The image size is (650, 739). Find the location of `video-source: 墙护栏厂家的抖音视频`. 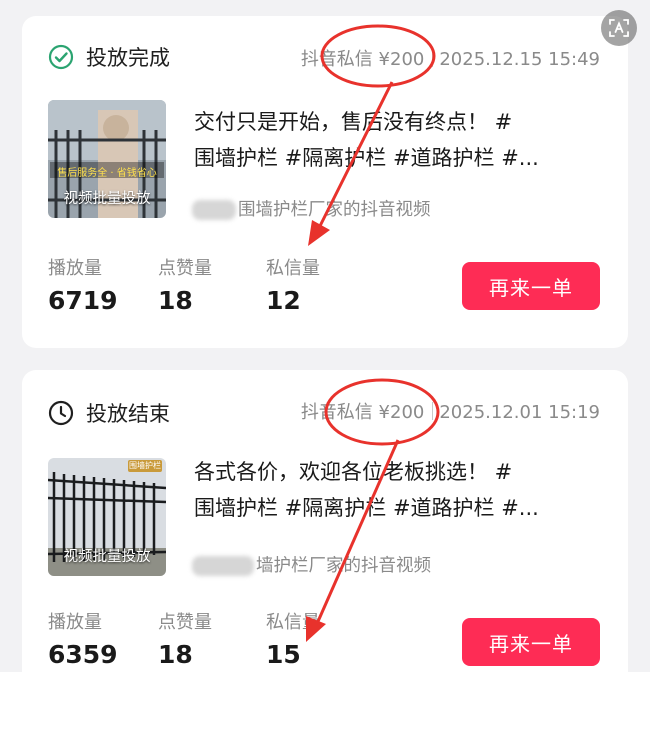

video-source: 墙护栏厂家的抖音视频 is located at coordinates (311, 564).